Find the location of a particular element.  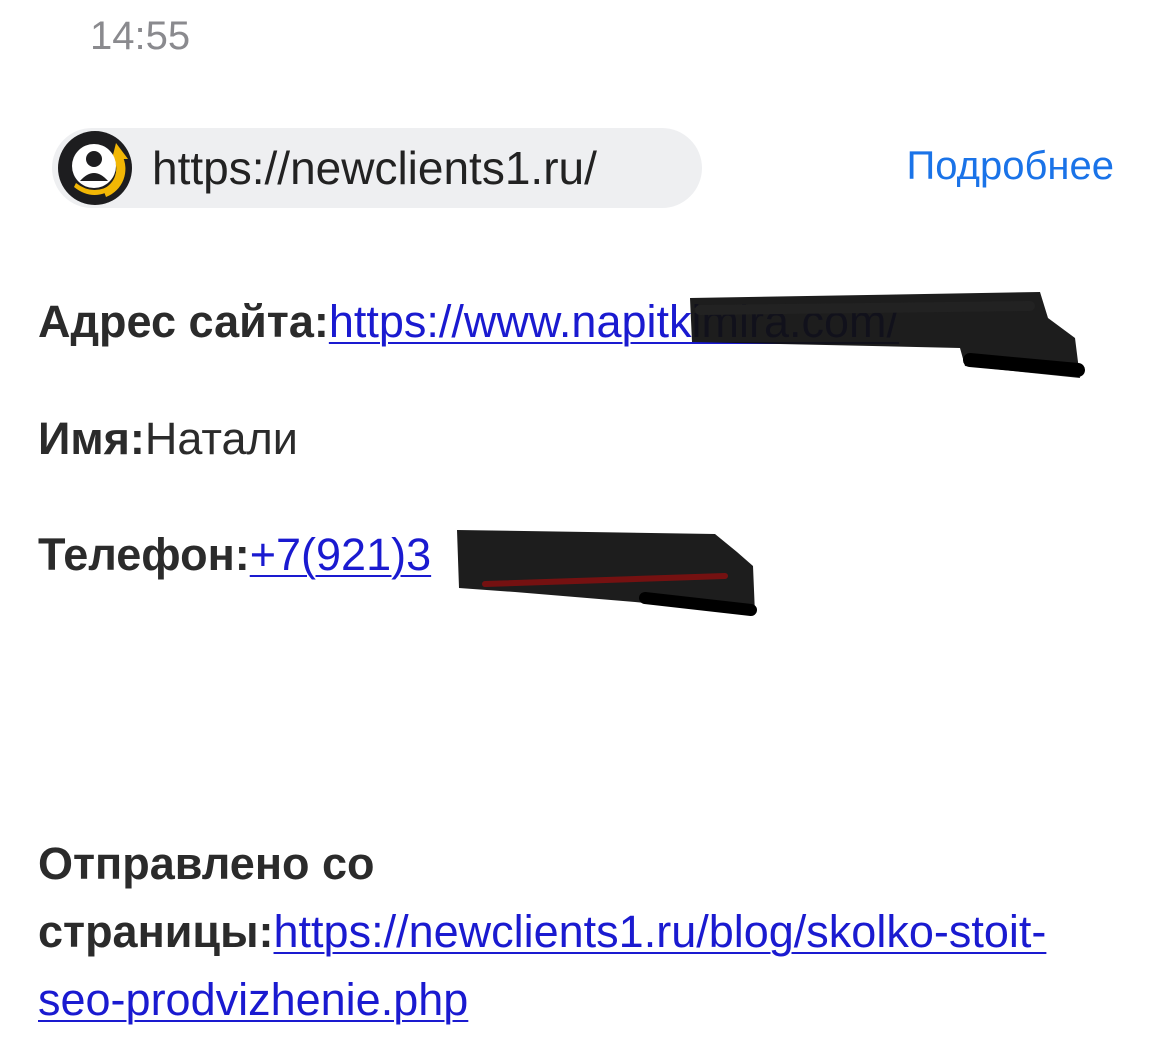

phone-label: Телефон: is located at coordinates (144, 554).